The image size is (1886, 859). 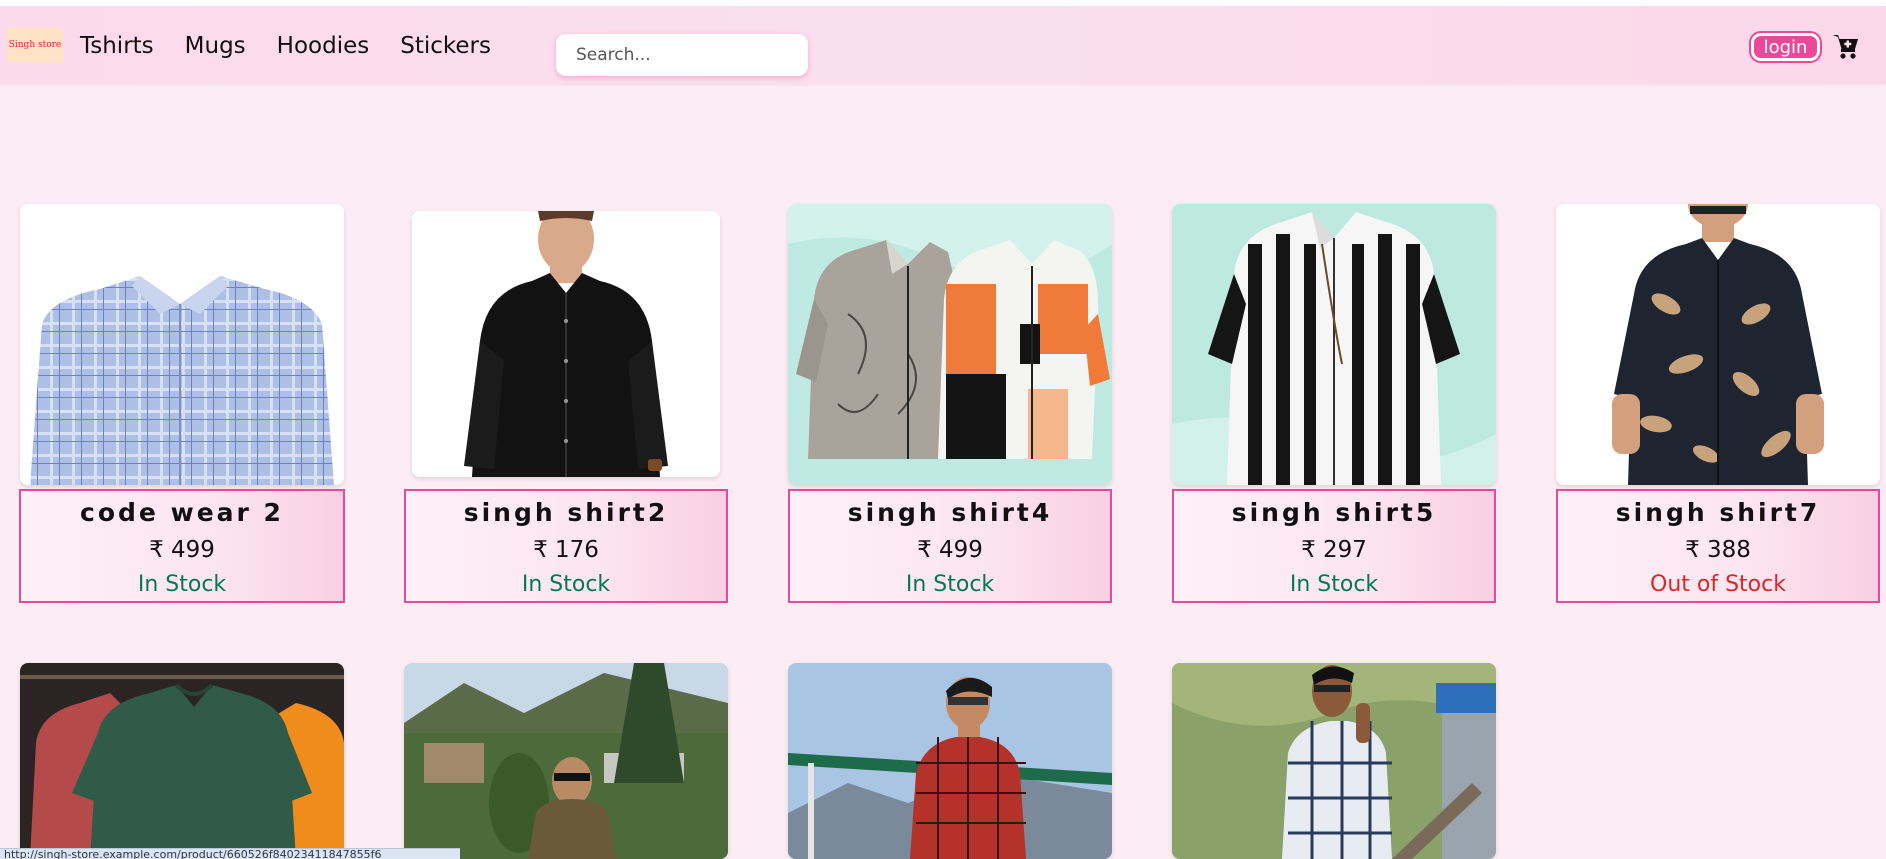 I want to click on nav-links: Tshirts Mugs Hoodies Stickers, so click(x=301, y=46).